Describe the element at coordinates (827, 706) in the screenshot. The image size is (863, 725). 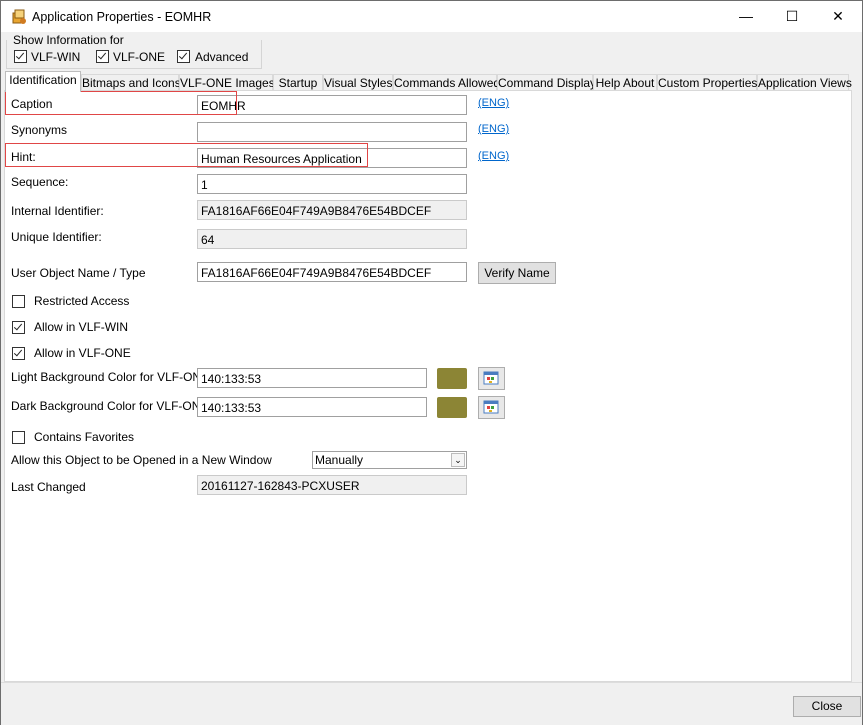
I see `close-button: Close` at that location.